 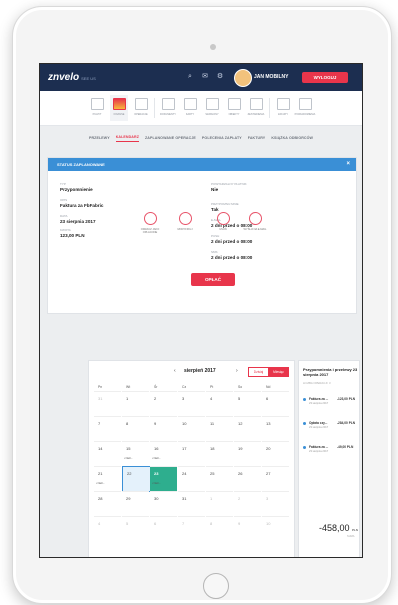 I want to click on pay-button: OPŁAĆ, so click(x=213, y=279).